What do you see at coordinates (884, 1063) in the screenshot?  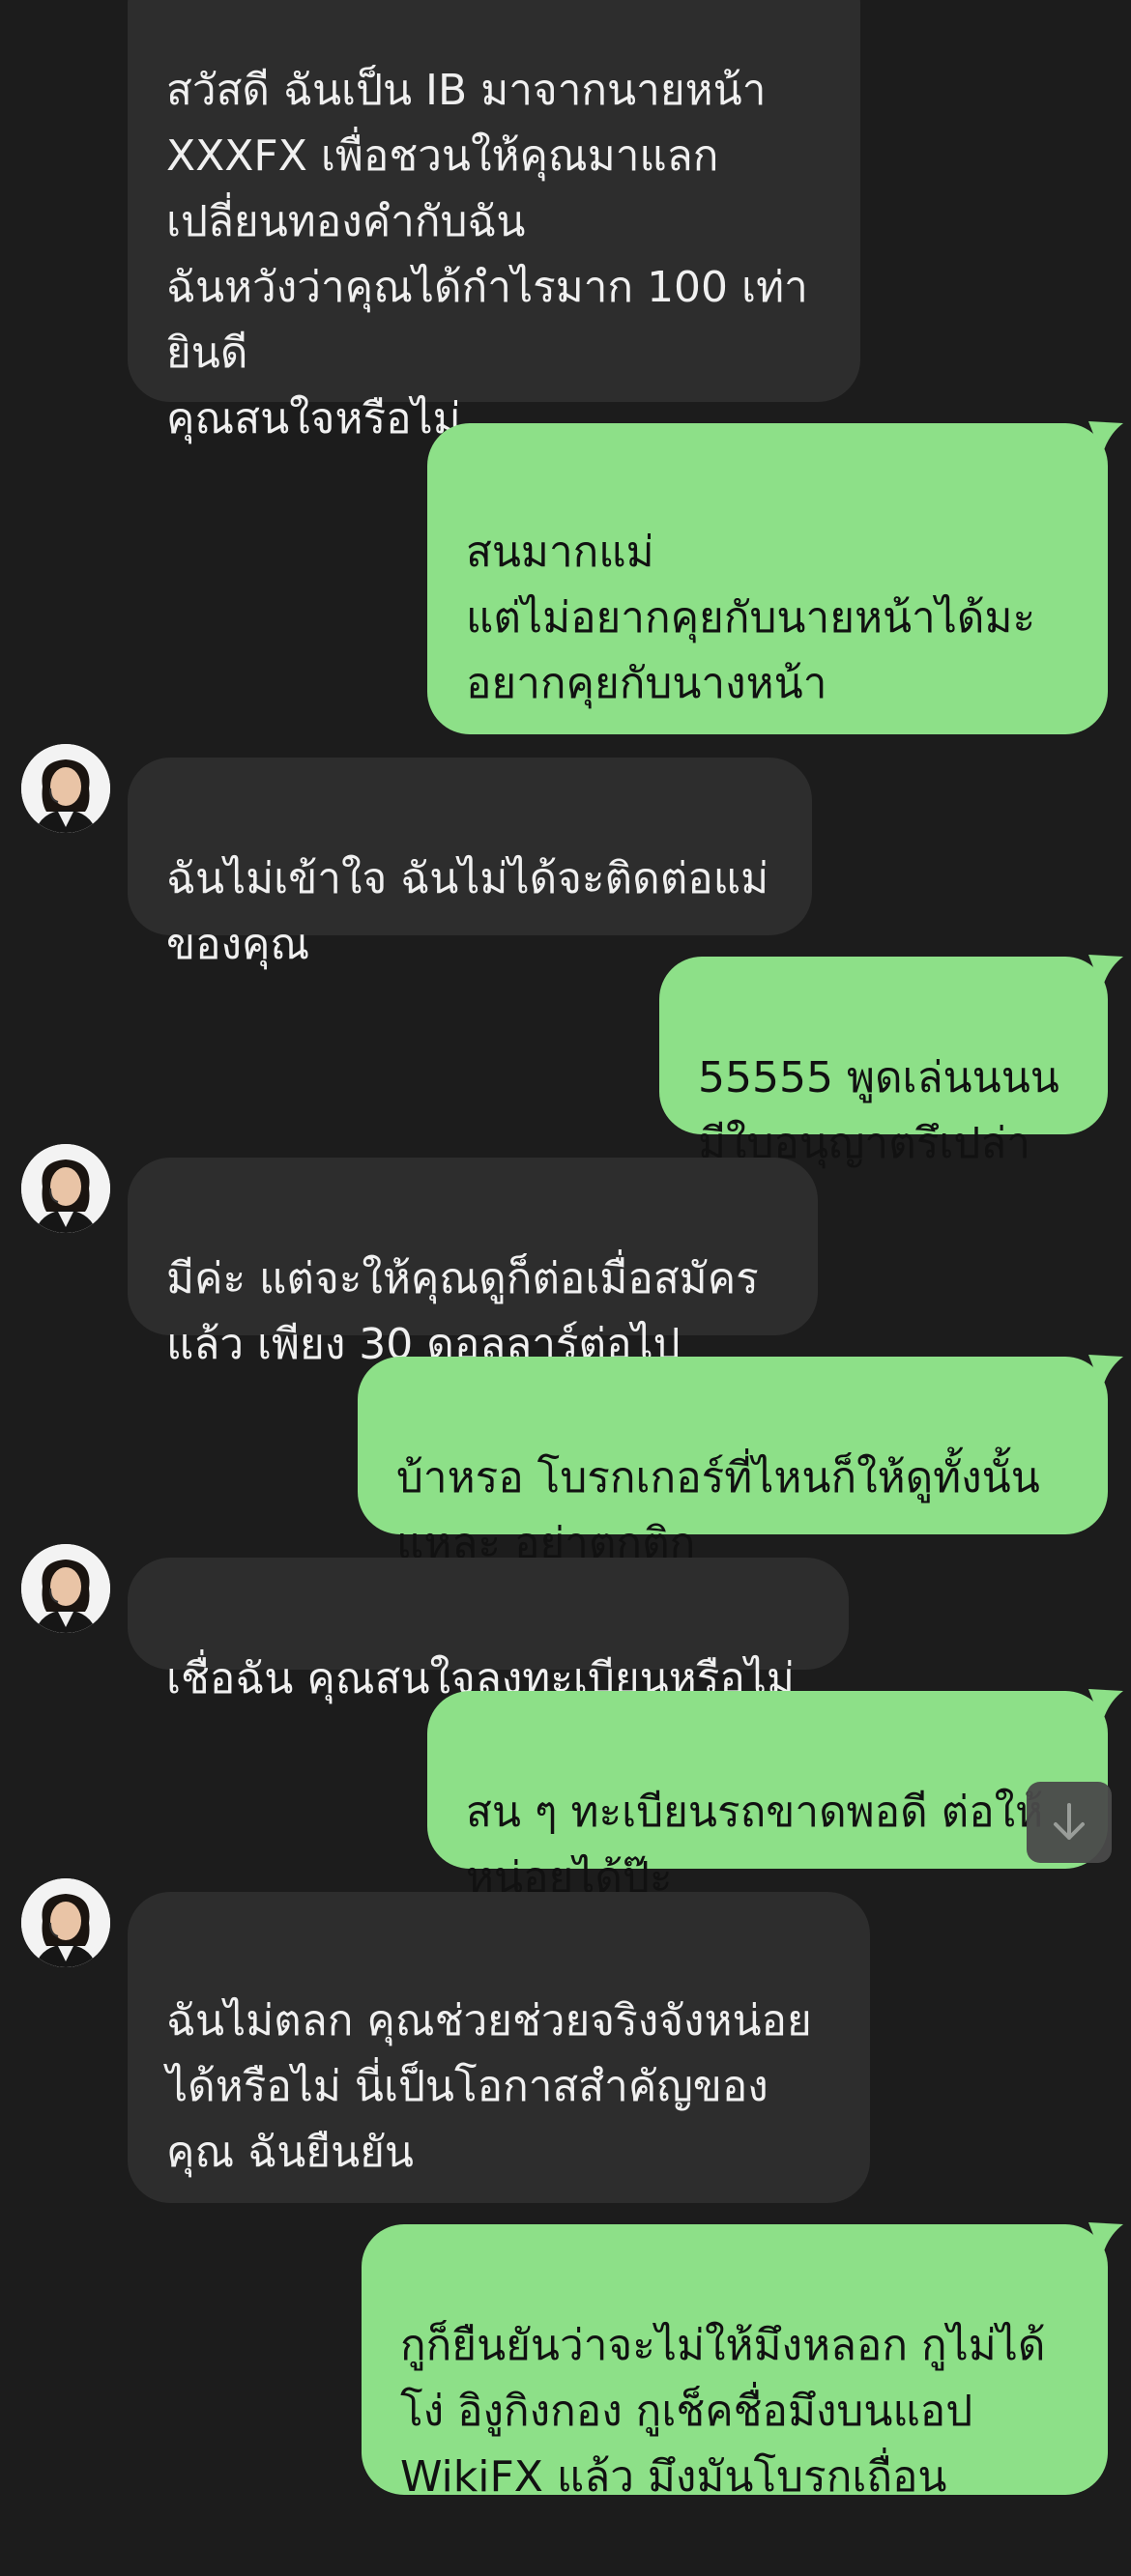 I see `outgoing-message: 55555 พูดเล่นนนน มีใบอนุญาตรึเปล่า` at bounding box center [884, 1063].